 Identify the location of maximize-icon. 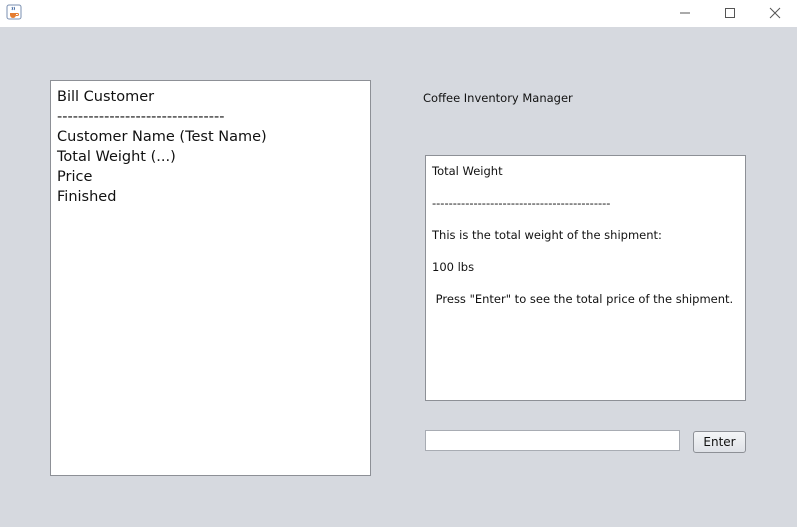
(730, 13).